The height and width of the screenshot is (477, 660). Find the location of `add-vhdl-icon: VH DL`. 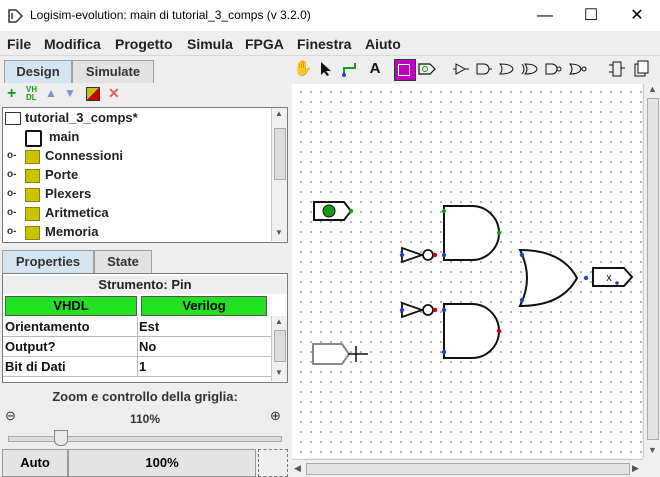

add-vhdl-icon: VH DL is located at coordinates (31, 94).